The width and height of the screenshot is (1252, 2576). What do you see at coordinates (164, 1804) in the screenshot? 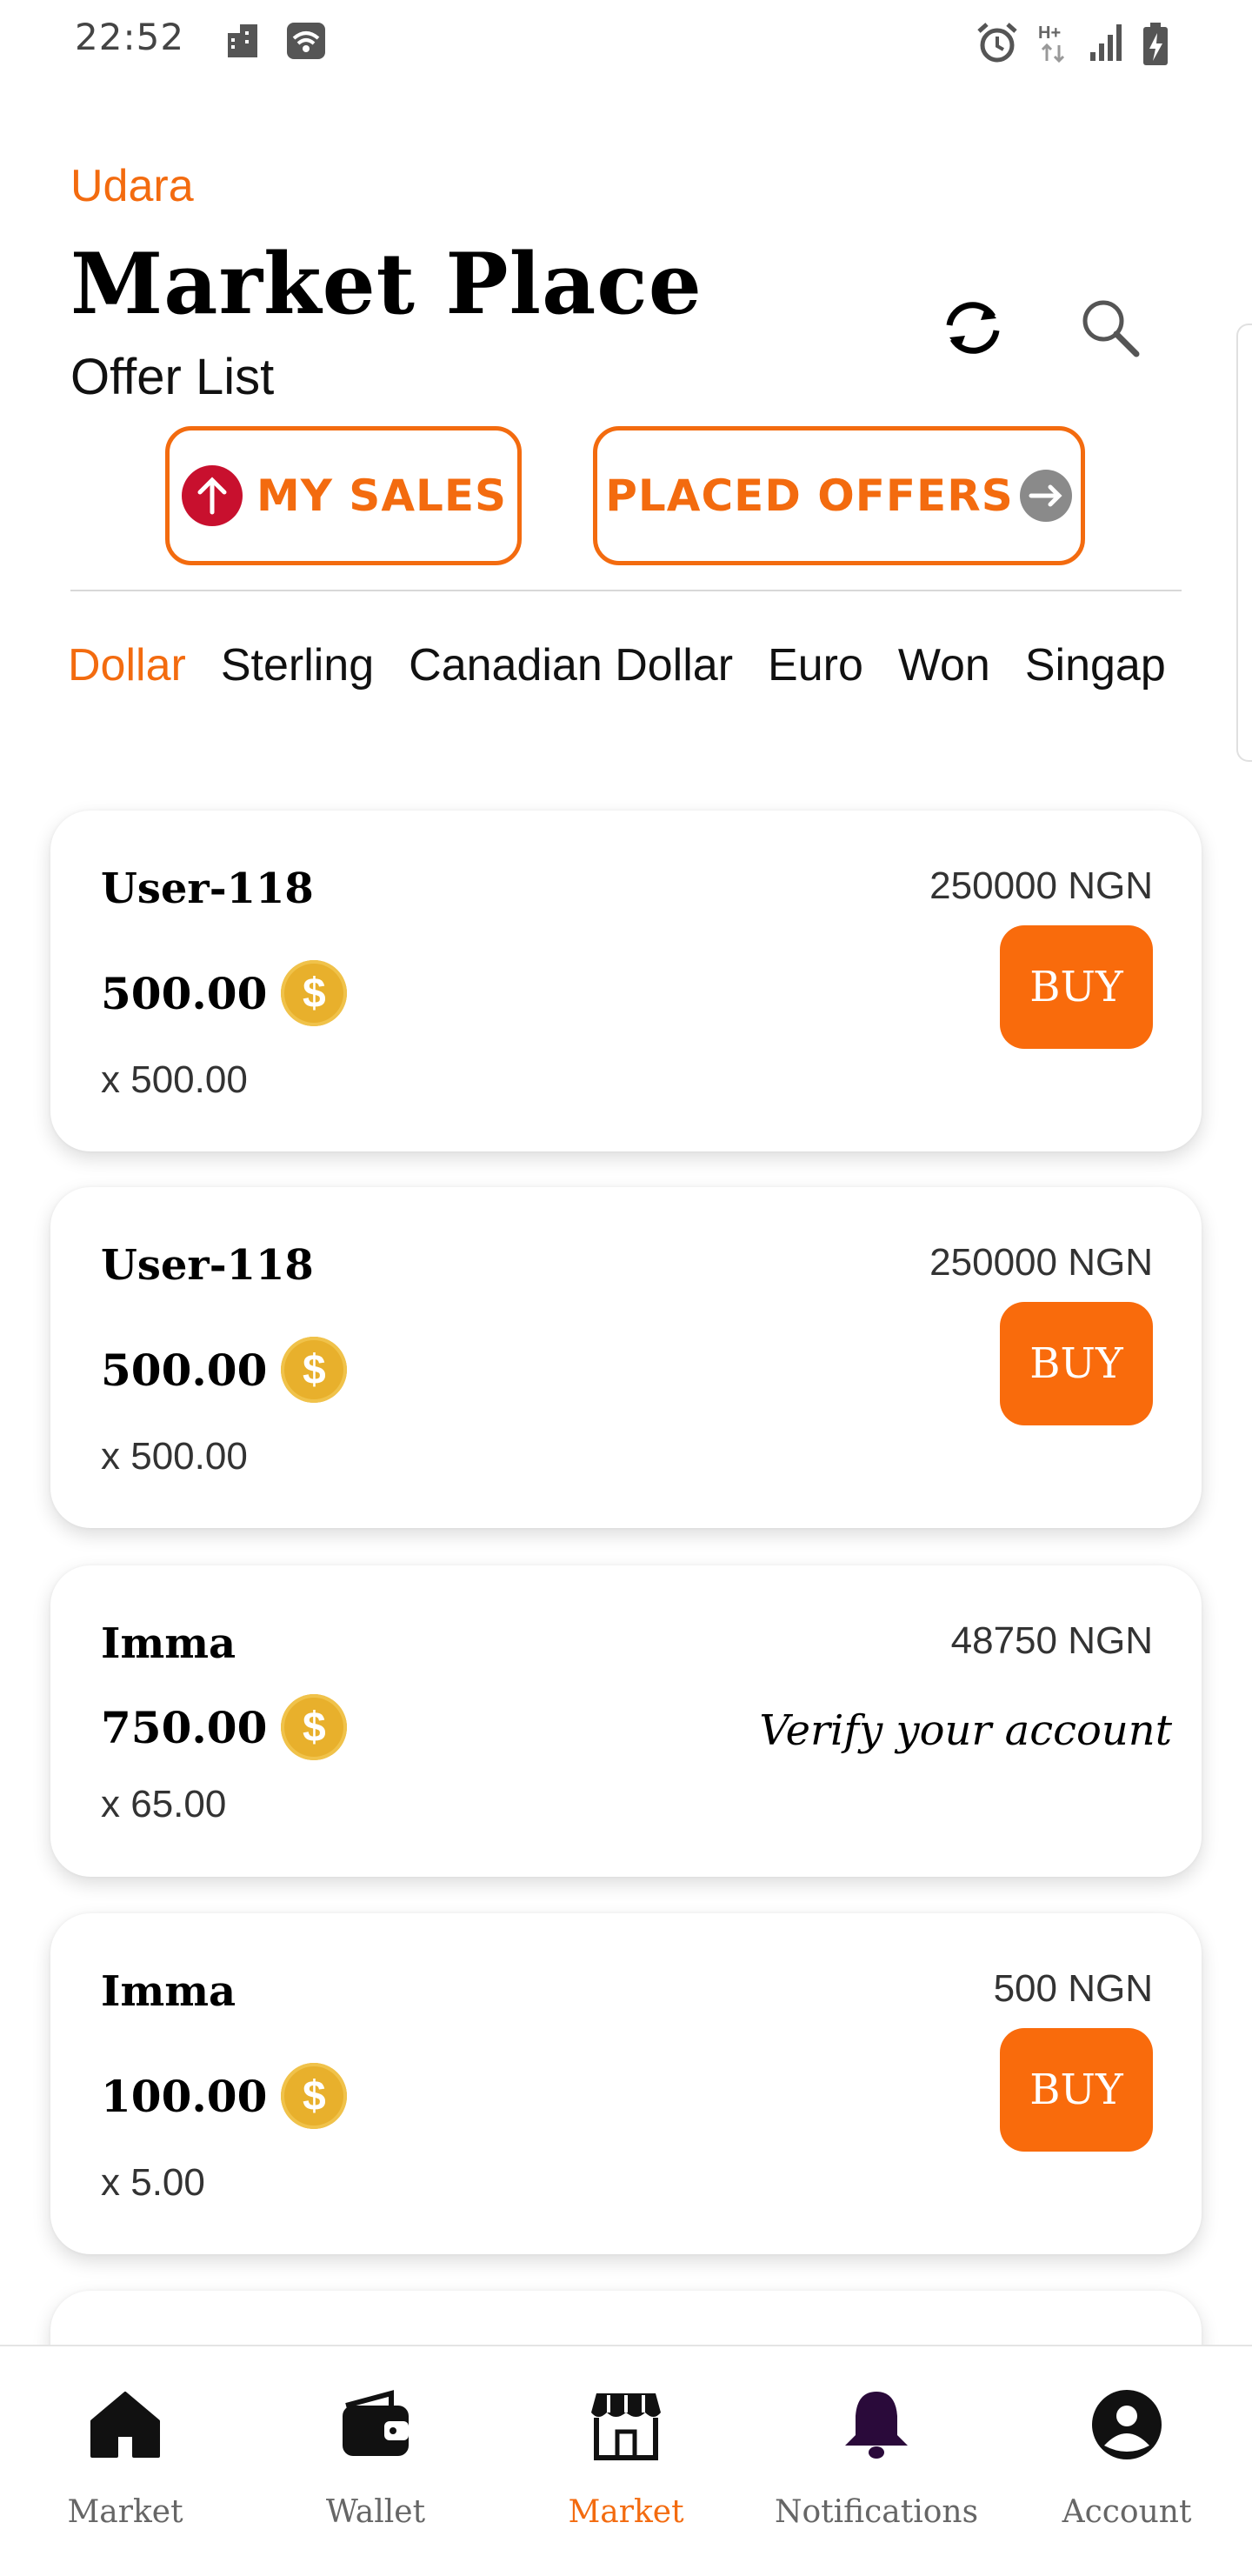
I see `offer-rate: x 65.00` at bounding box center [164, 1804].